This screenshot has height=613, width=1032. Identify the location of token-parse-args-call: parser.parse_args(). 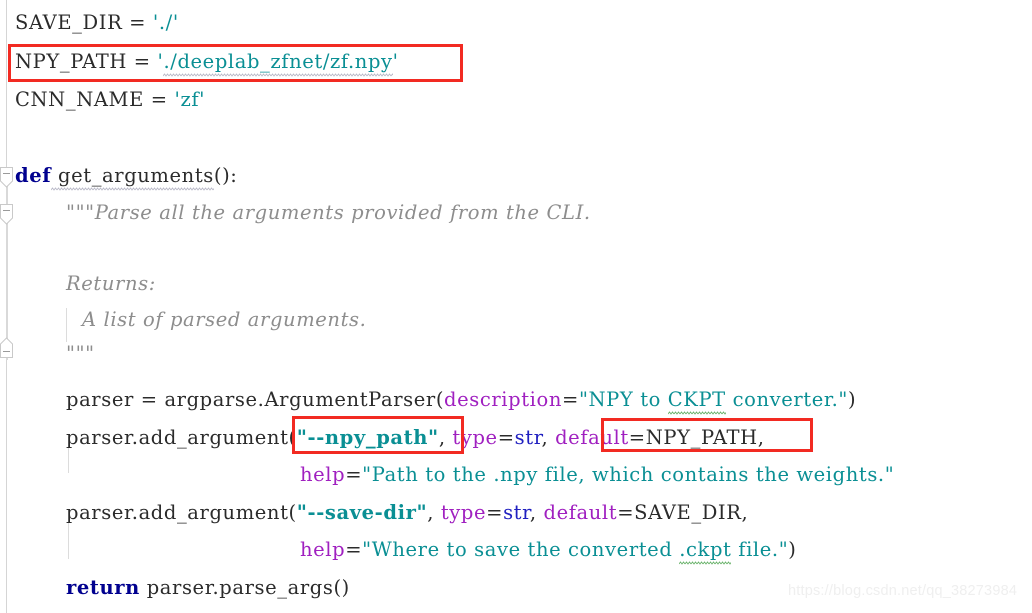
(244, 587).